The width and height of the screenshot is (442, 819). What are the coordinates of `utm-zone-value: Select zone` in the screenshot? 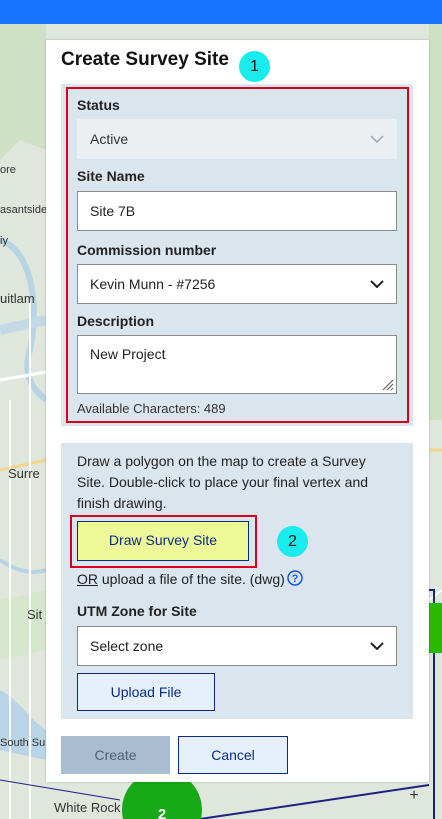 It's located at (127, 646).